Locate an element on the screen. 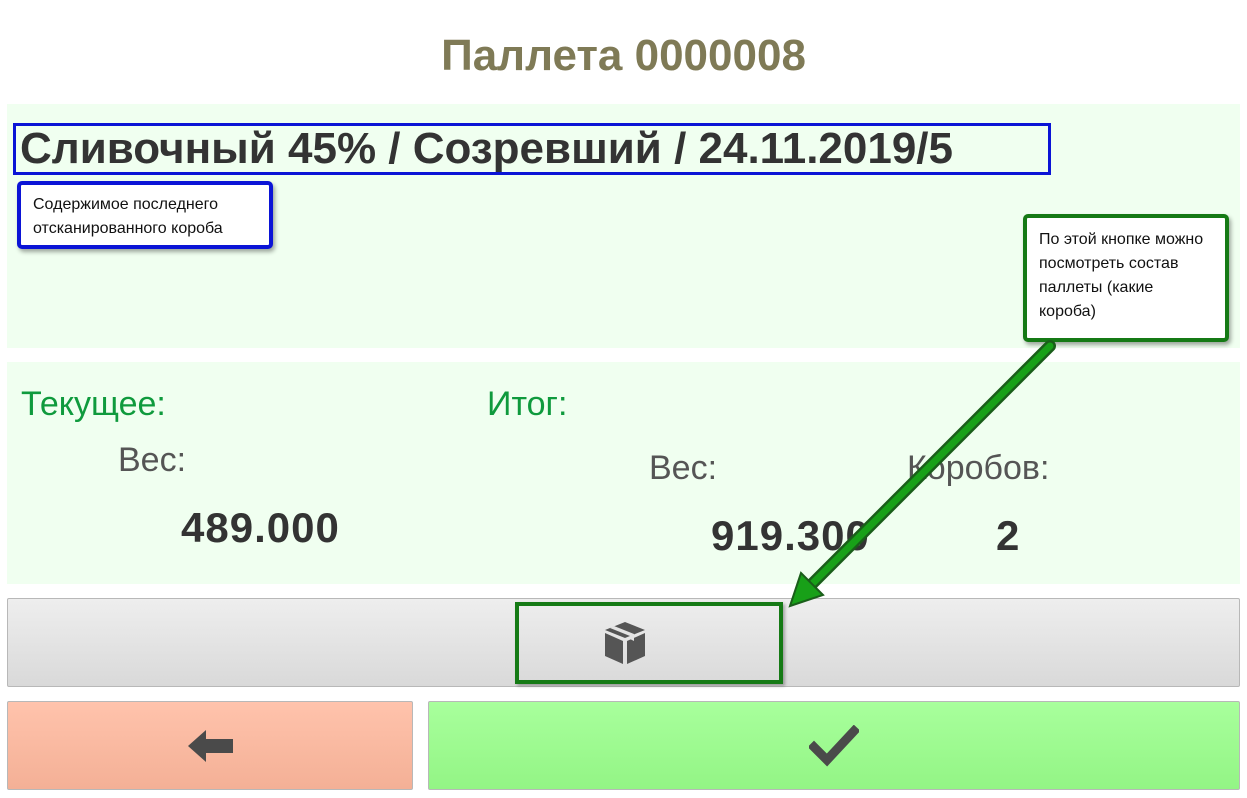  current-weight-label: Вес: is located at coordinates (152, 460).